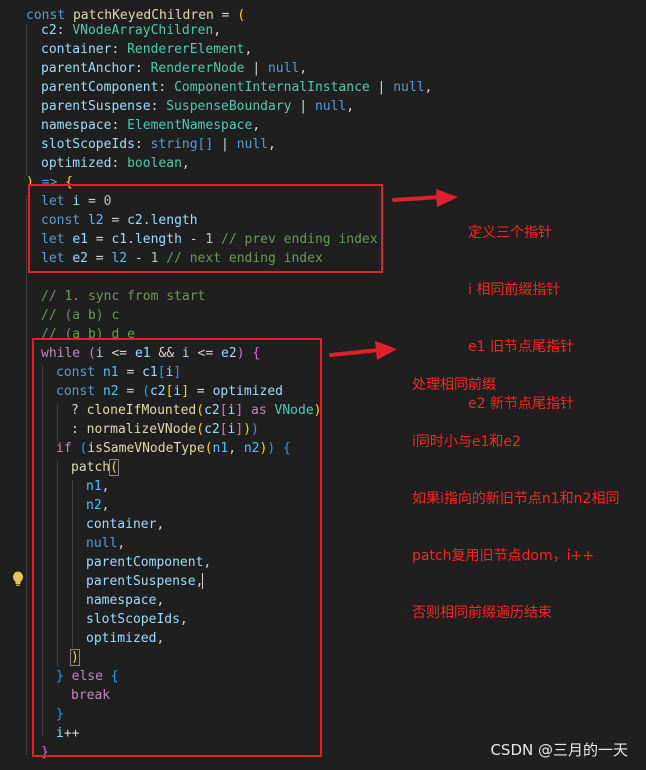 This screenshot has height=770, width=646. What do you see at coordinates (482, 613) in the screenshot?
I see `note-line: 否则相同前缀遍历结束` at bounding box center [482, 613].